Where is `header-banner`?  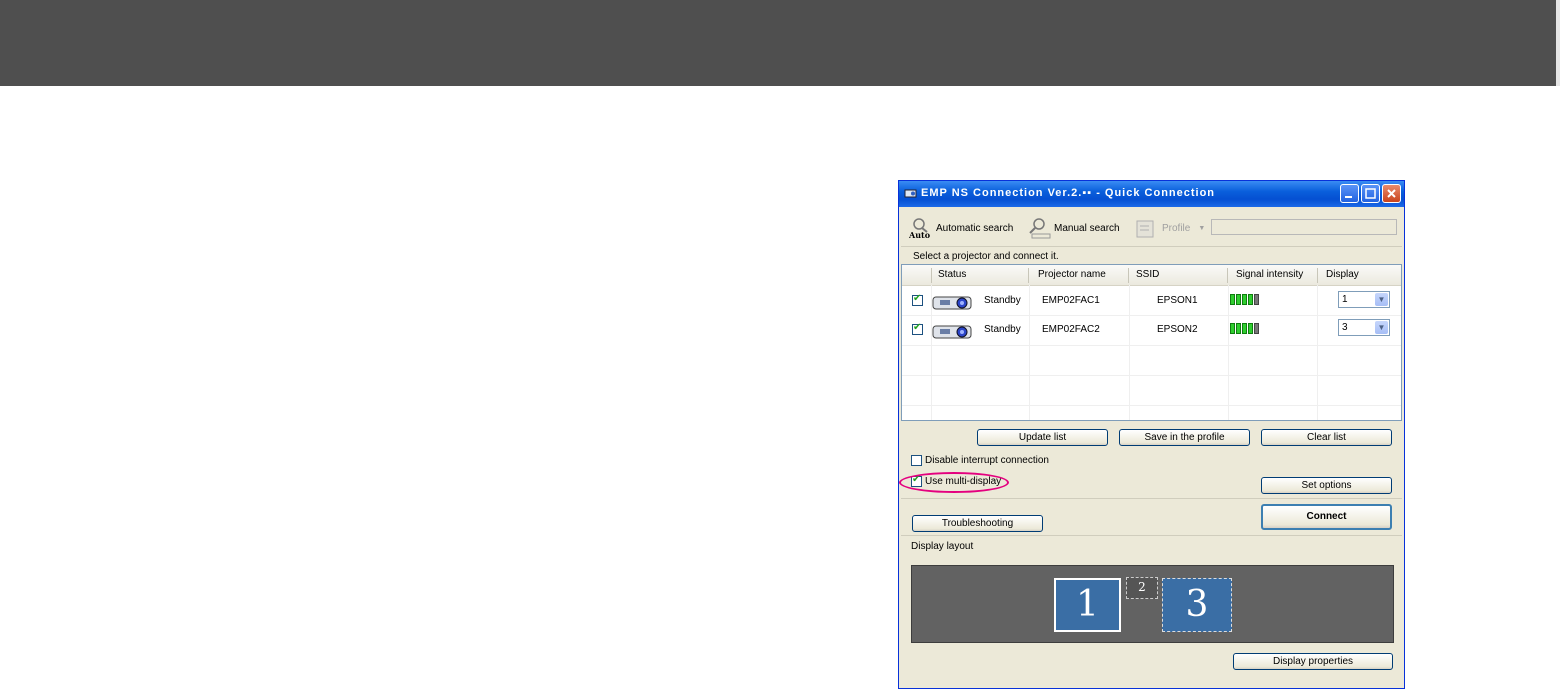
header-banner is located at coordinates (778, 43).